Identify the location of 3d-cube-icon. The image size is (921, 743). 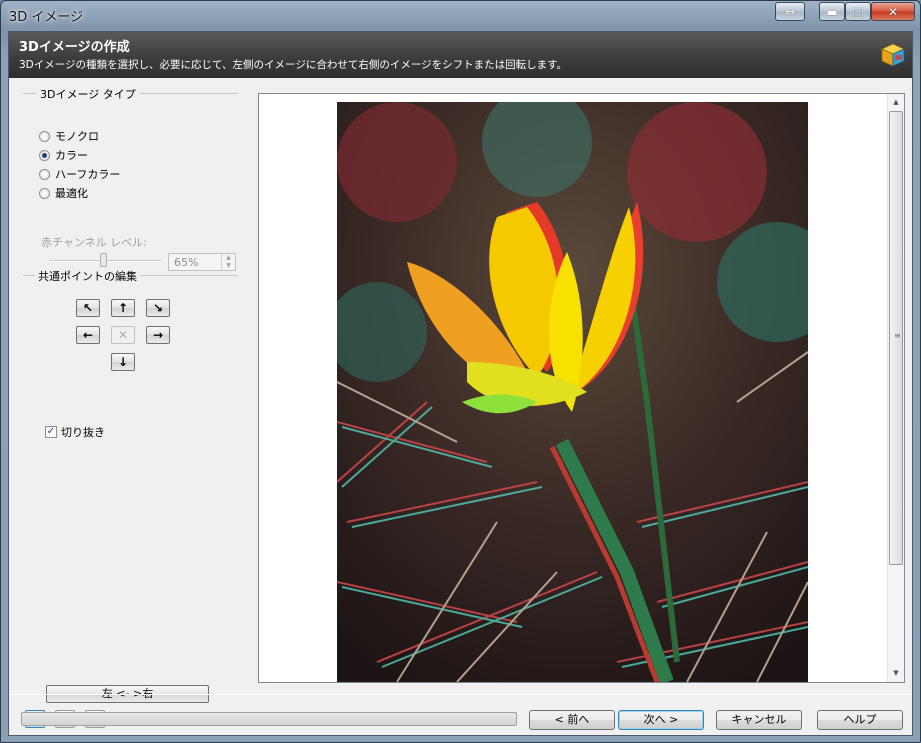
(893, 55).